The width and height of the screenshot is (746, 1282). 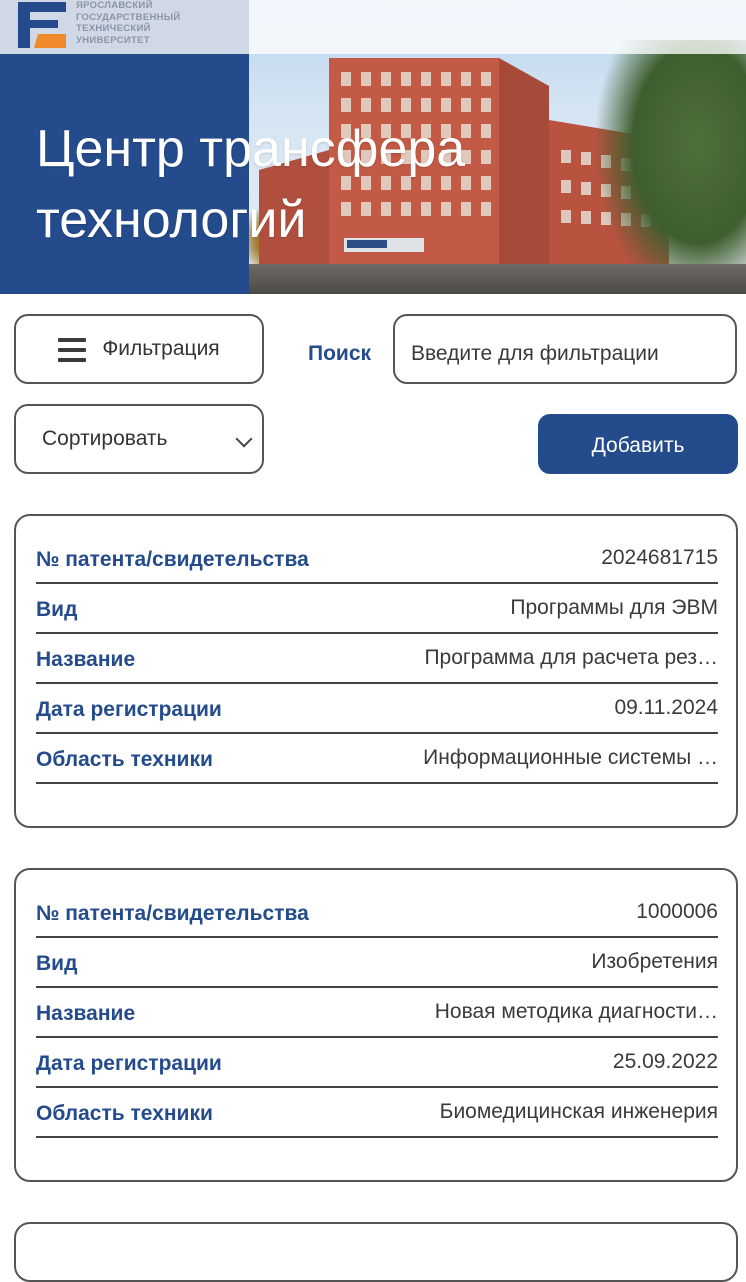 I want to click on filter-button-label: Фильтрация, so click(x=161, y=348).